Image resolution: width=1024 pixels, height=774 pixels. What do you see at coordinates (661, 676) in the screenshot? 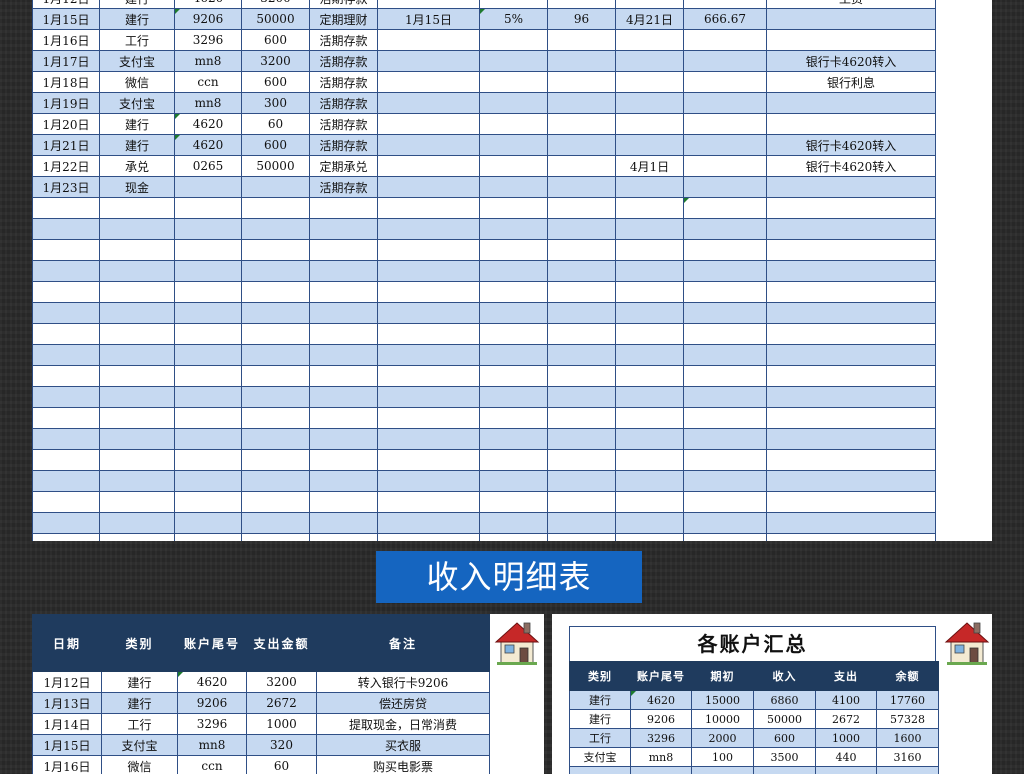
I see `column-header: 账户尾号` at bounding box center [661, 676].